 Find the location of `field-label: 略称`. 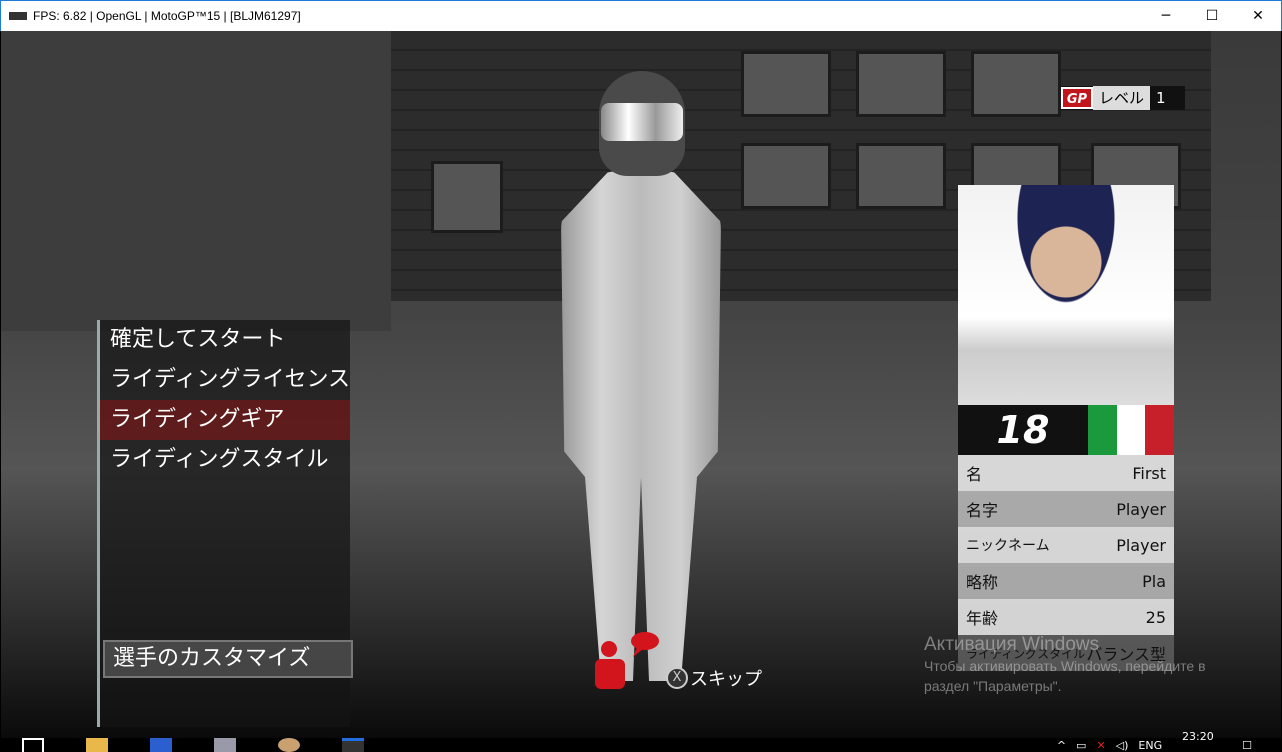

field-label: 略称 is located at coordinates (982, 582).